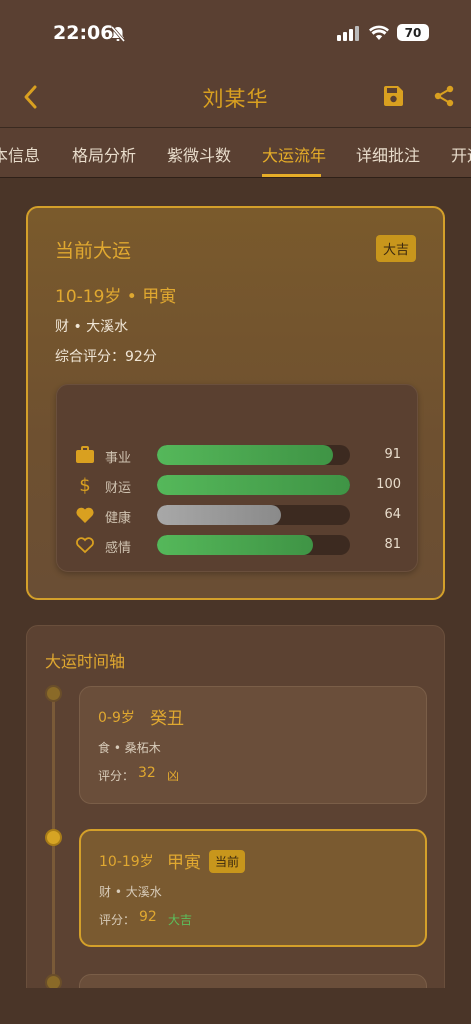 The image size is (471, 1024). What do you see at coordinates (93, 251) in the screenshot?
I see `card-title: 当前大运` at bounding box center [93, 251].